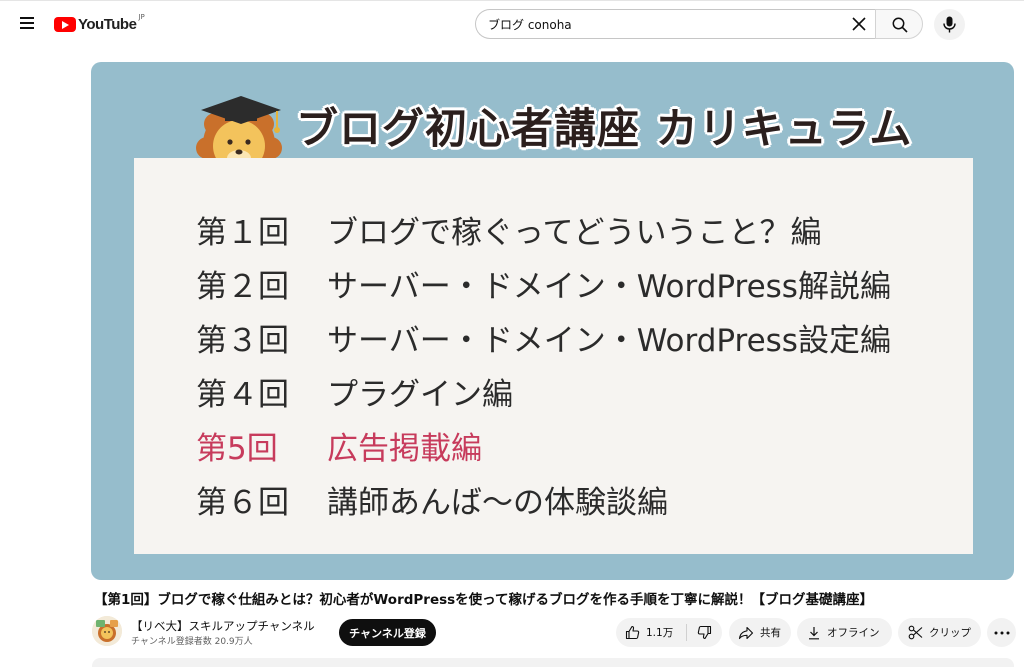 The image size is (1024, 667). I want to click on curriculum-item: 第２回 サーバー・ドメイン・WordPress解説編, so click(543, 283).